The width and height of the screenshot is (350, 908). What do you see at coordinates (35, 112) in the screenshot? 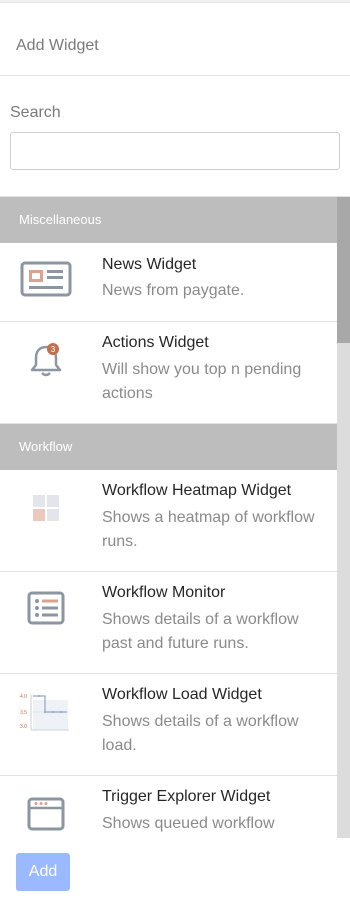
I see `search-label: Search` at bounding box center [35, 112].